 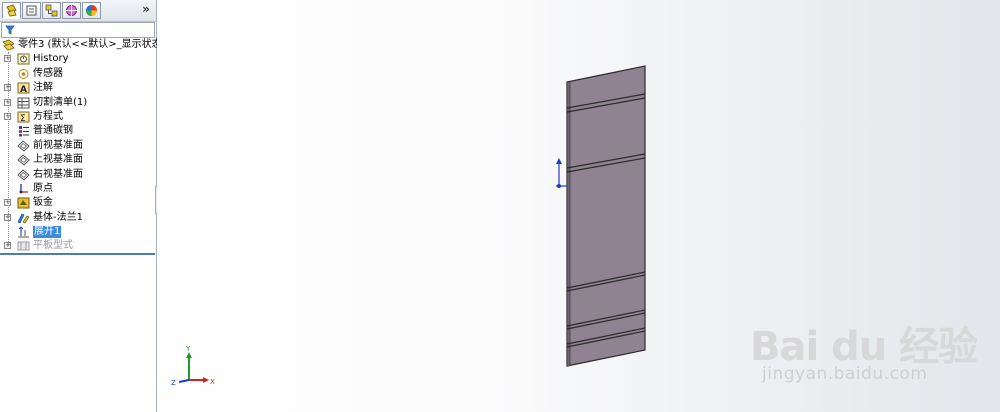 What do you see at coordinates (77, 59) in the screenshot?
I see `tree-item-history: + History` at bounding box center [77, 59].